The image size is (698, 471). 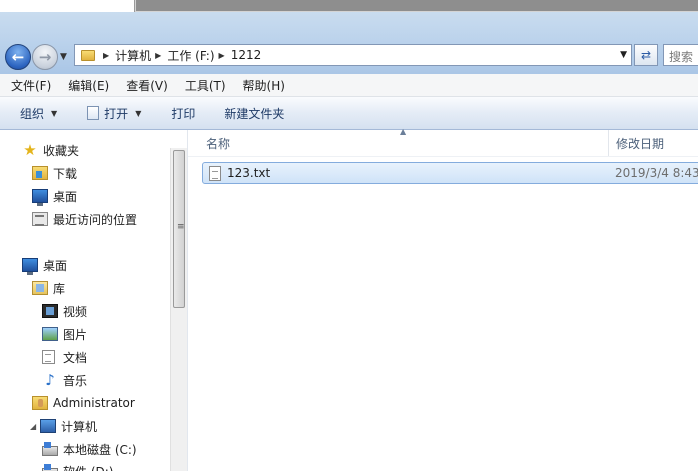 I want to click on star-icon: ★, so click(x=30, y=150).